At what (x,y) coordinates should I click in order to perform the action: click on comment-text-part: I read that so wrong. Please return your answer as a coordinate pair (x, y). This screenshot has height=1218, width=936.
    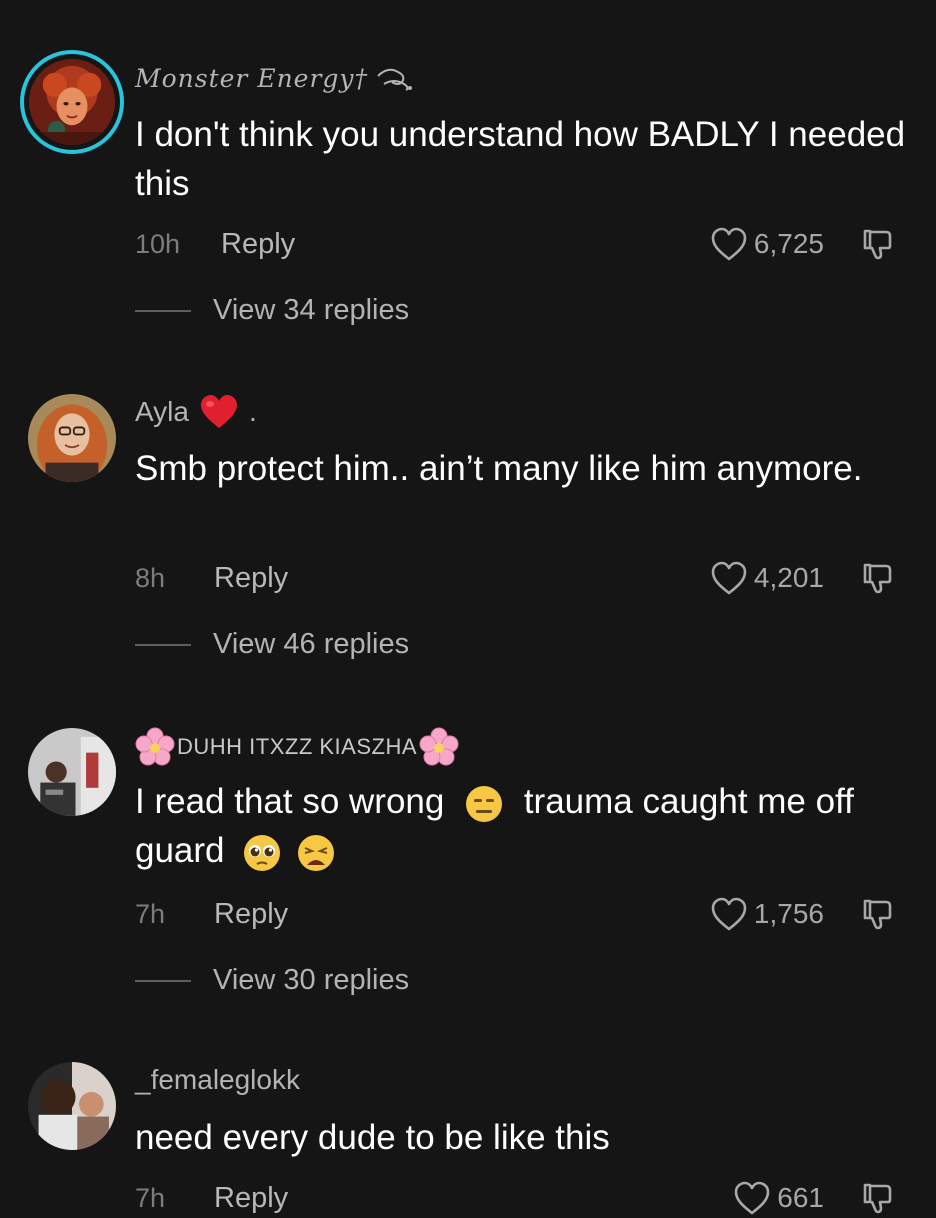
    Looking at the image, I should click on (290, 801).